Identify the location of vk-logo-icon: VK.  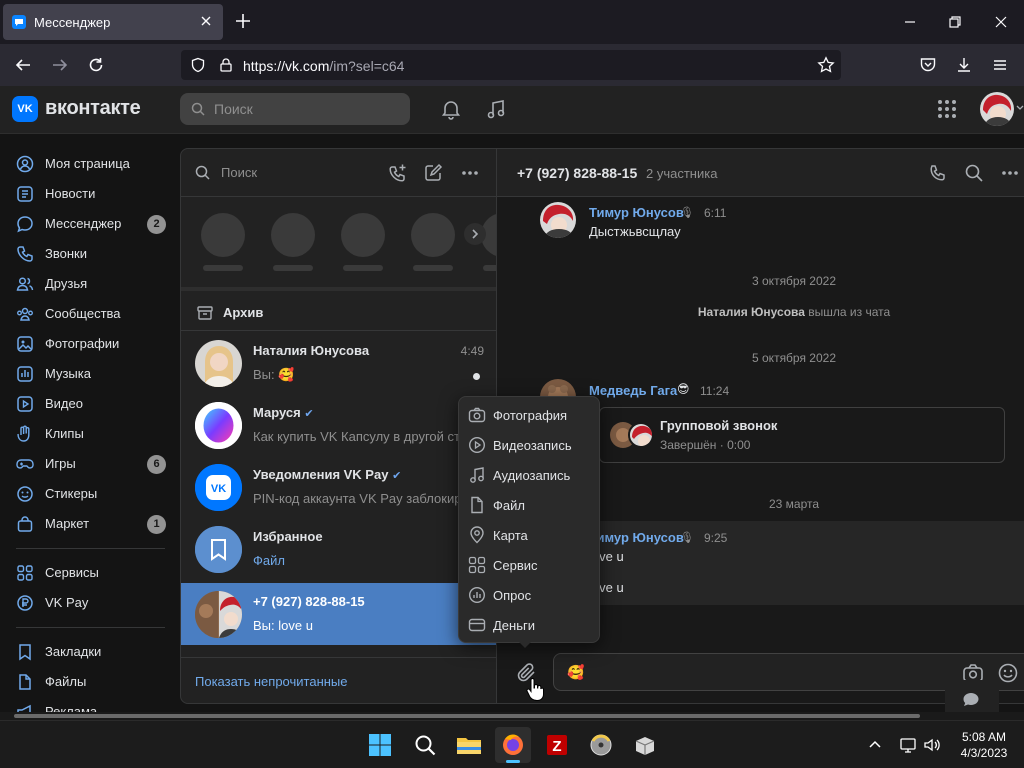
(25, 109).